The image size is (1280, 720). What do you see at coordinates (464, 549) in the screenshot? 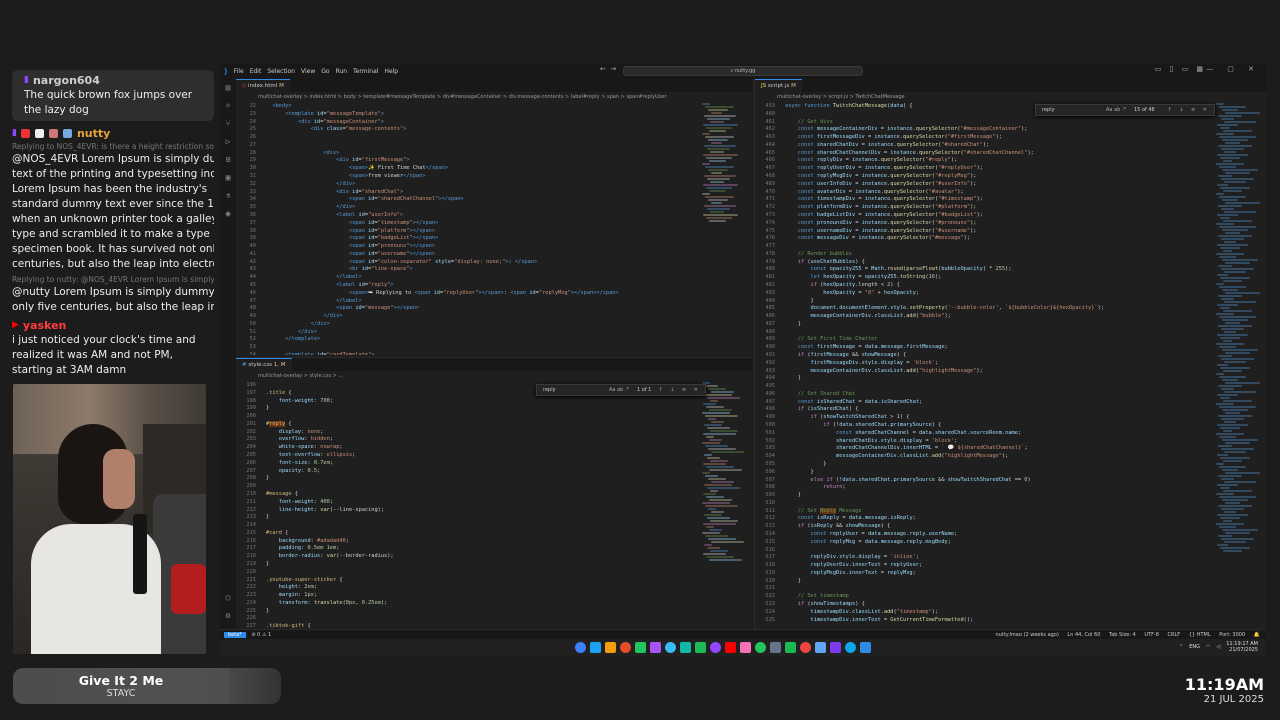
I see `code-line: 217 padding: 0.5em 1em;` at bounding box center [464, 549].